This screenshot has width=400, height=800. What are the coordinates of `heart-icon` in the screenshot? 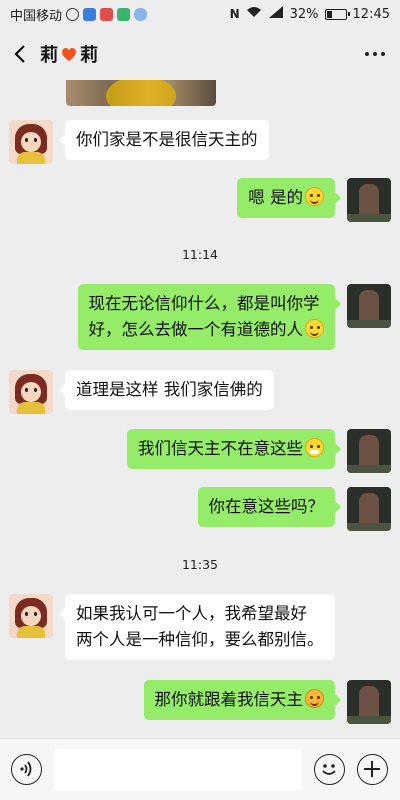 It's located at (69, 54).